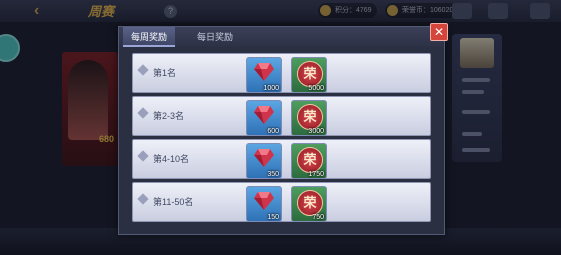  What do you see at coordinates (171, 159) in the screenshot?
I see `rank-label: 第4-10名` at bounding box center [171, 159].